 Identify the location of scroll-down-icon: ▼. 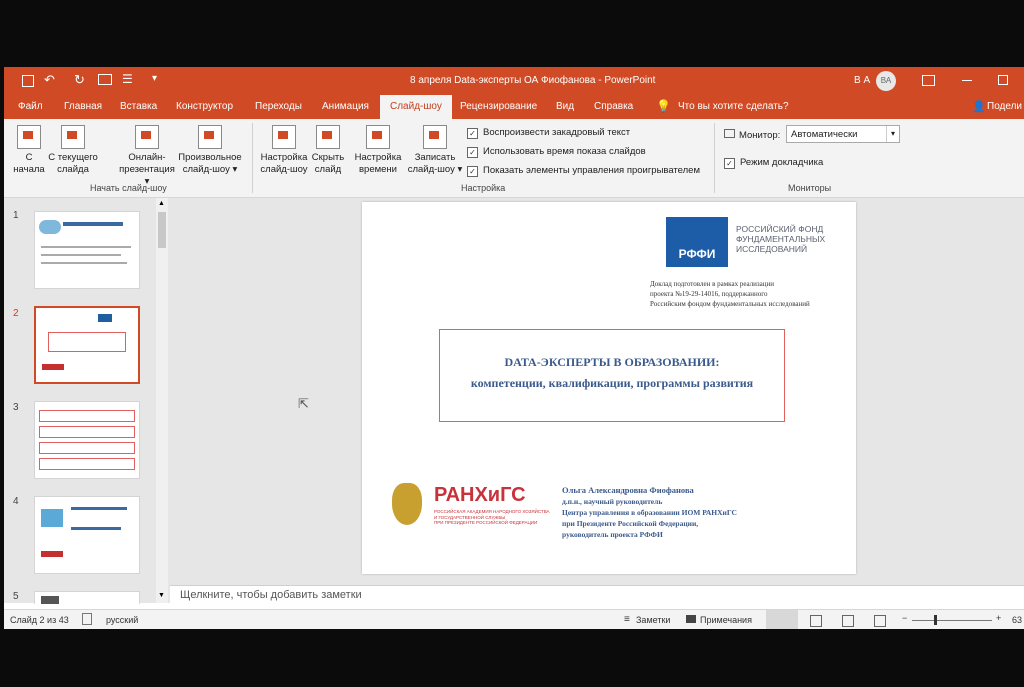
(161, 595).